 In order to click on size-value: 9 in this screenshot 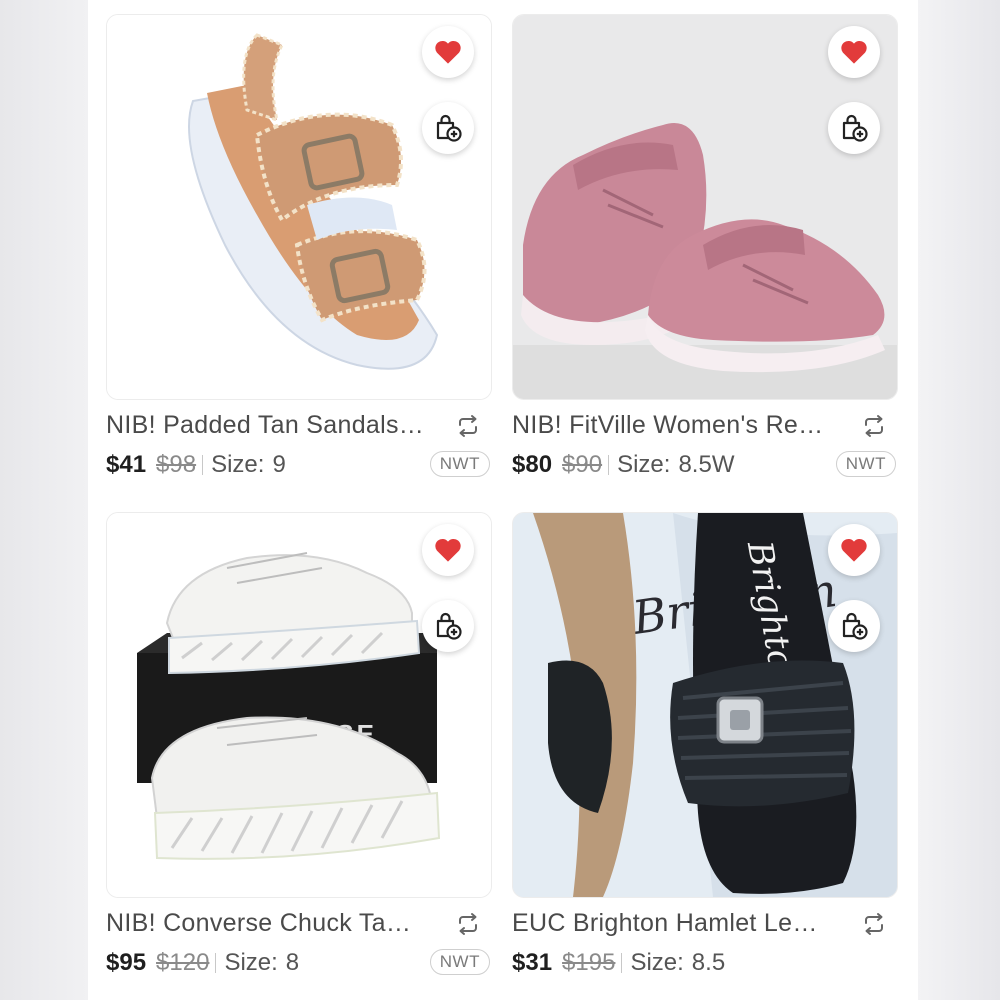, I will do `click(279, 464)`.